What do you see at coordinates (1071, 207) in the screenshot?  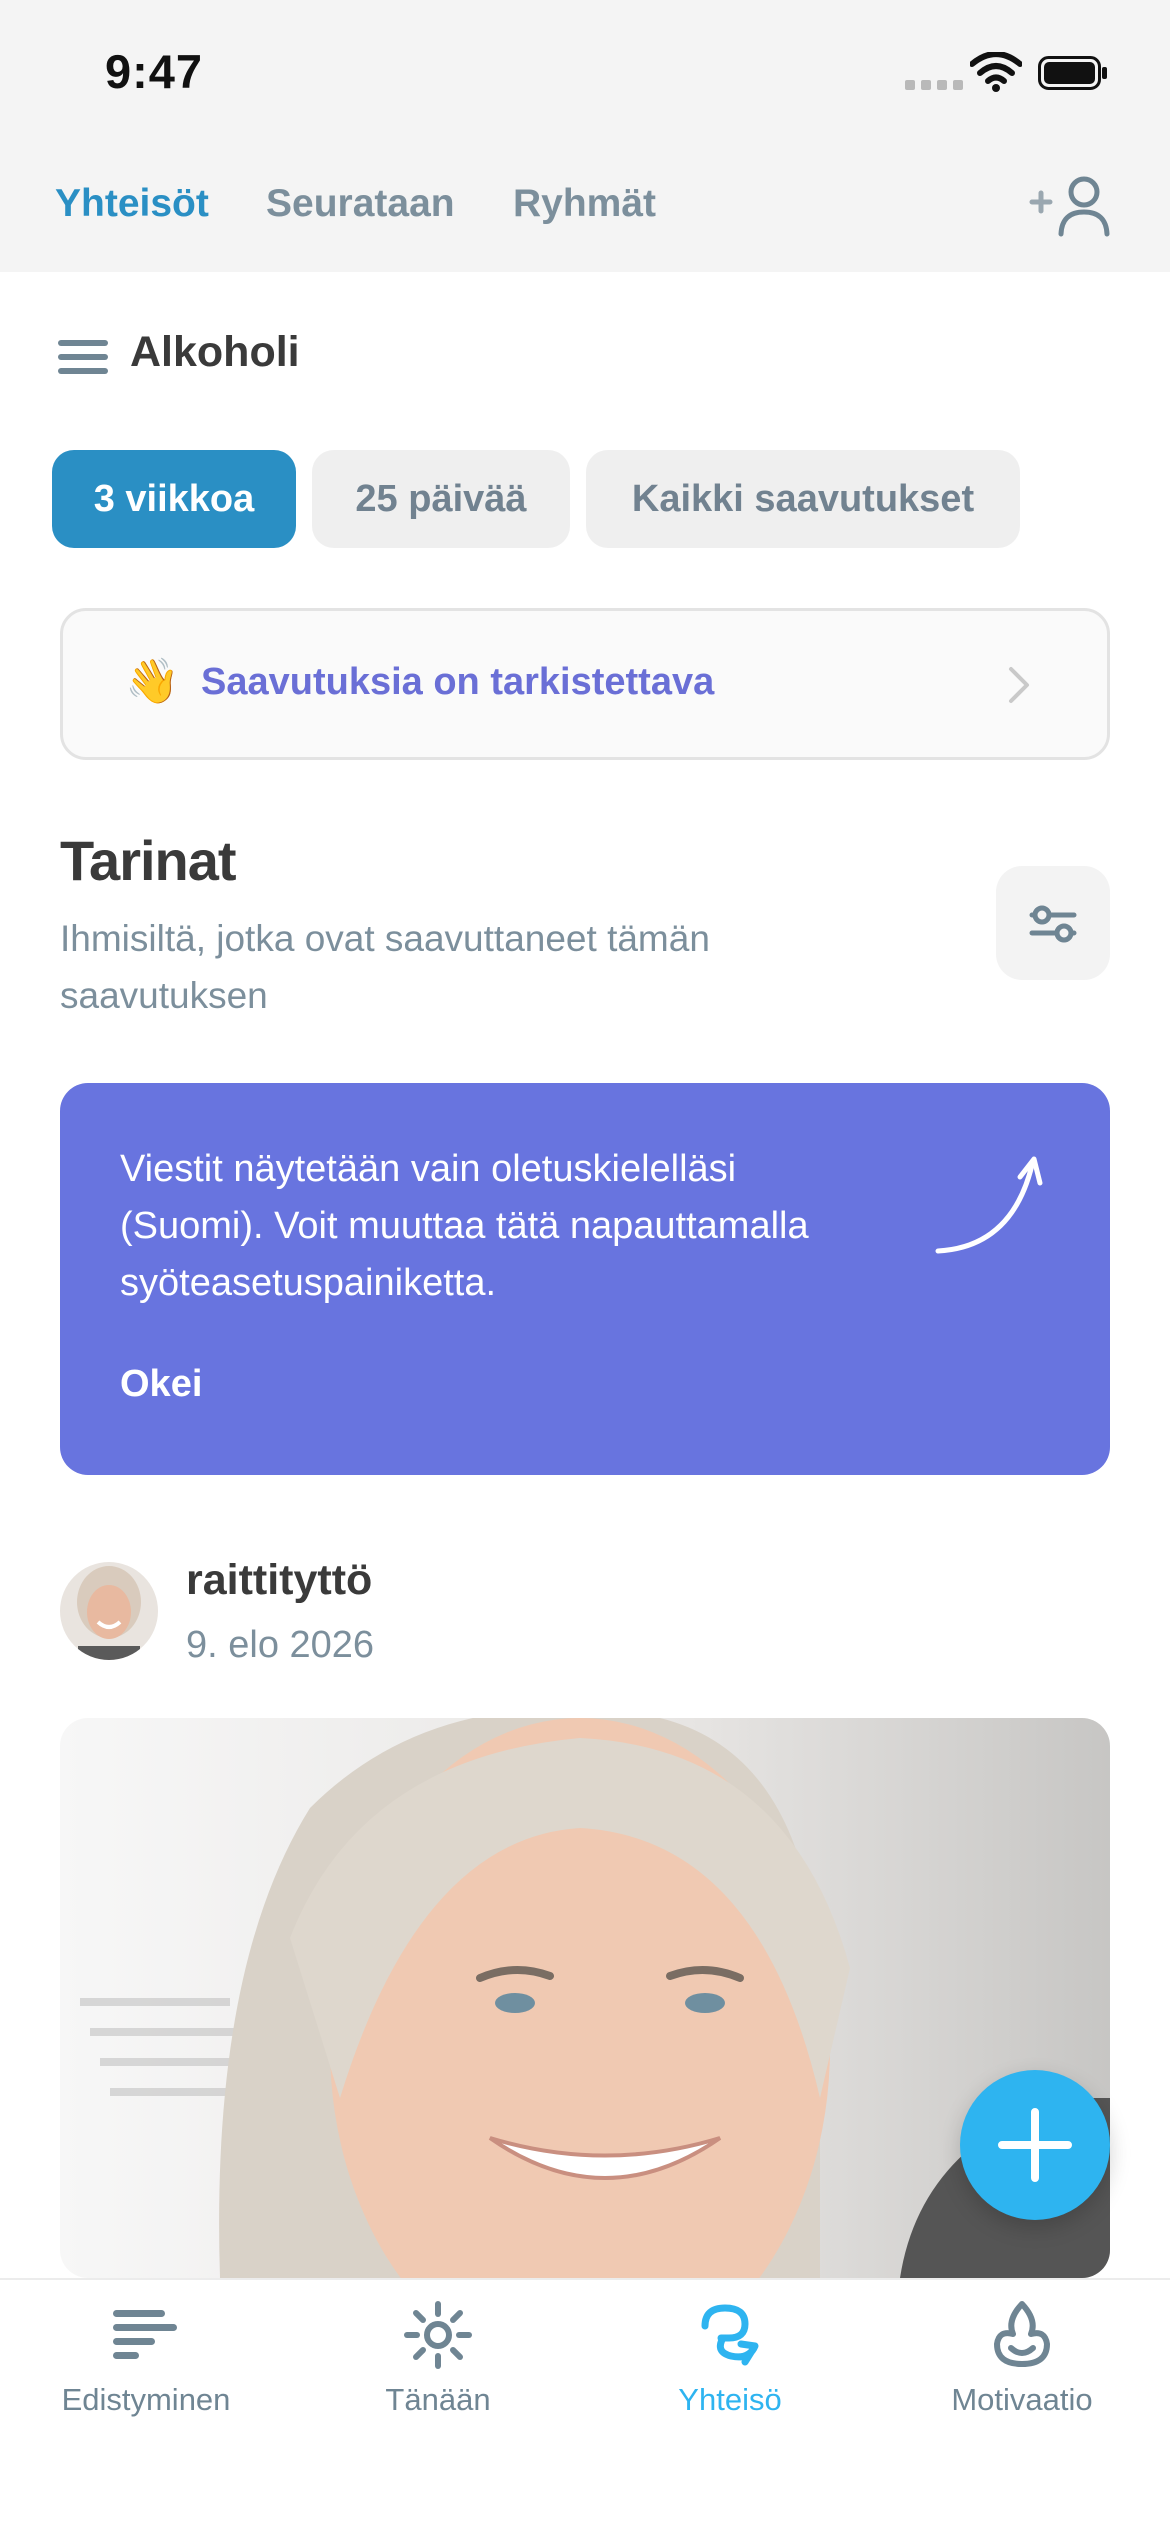 I see `add-friend-icon` at bounding box center [1071, 207].